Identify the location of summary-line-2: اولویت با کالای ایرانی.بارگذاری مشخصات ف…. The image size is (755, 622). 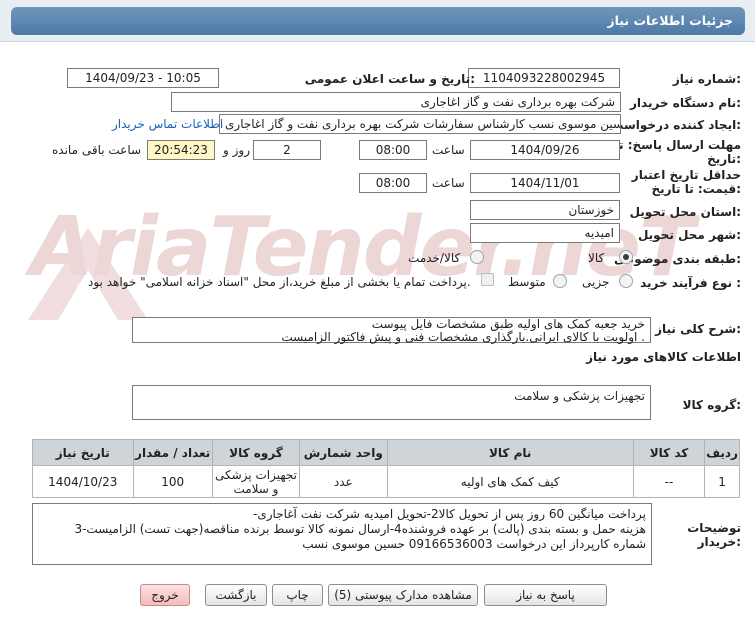
(463, 337).